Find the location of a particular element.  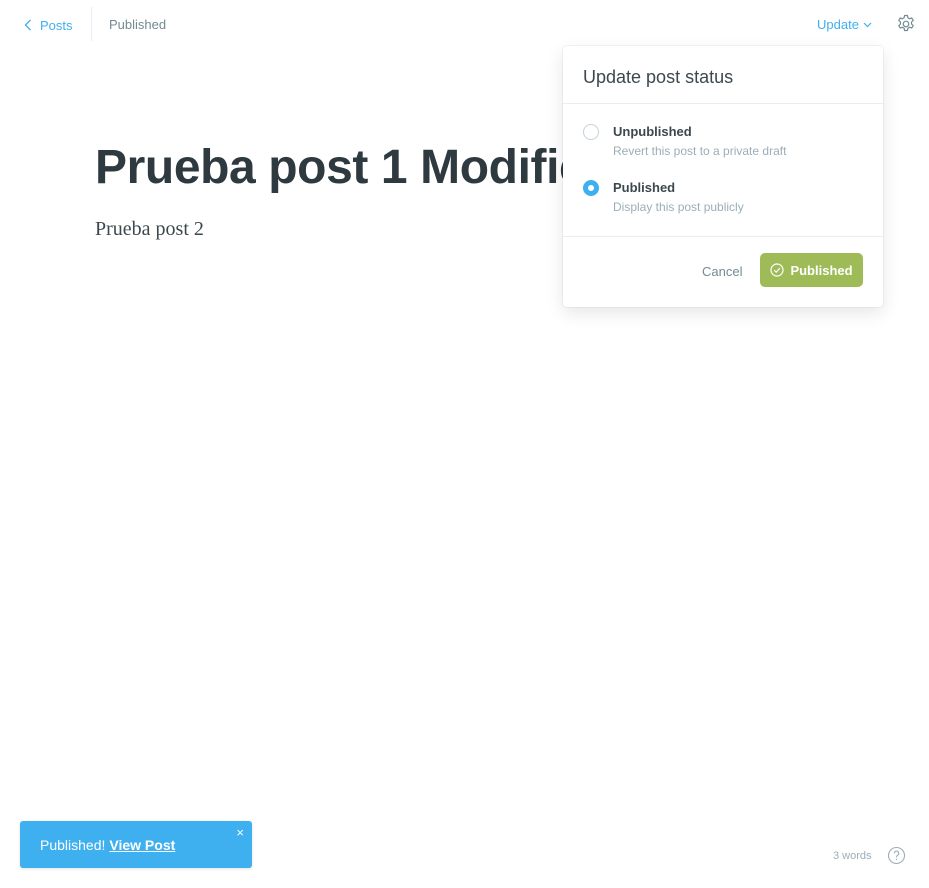

back-link-label: Posts is located at coordinates (56, 25).